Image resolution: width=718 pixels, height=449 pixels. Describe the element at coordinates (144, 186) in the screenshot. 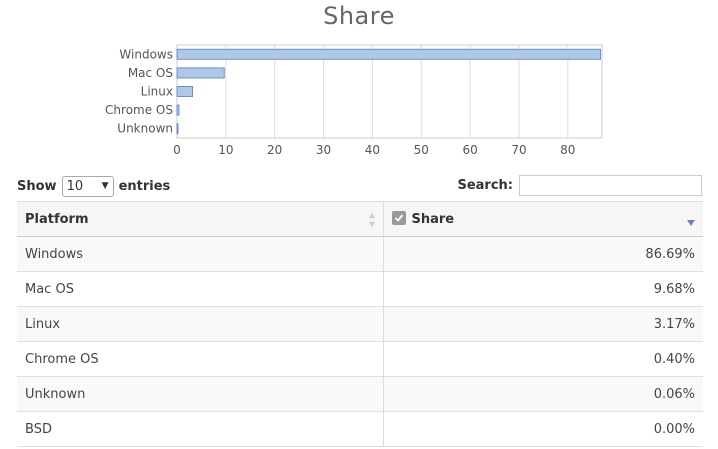

I see `entries-label: entries` at that location.